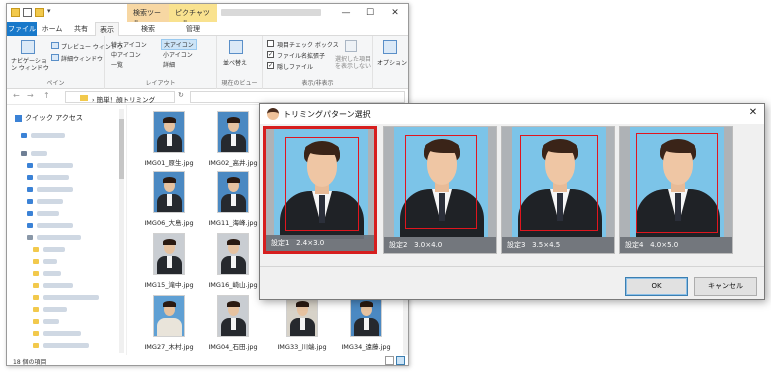 The image size is (771, 378). Describe the element at coordinates (178, 54) in the screenshot. I see `layout-small-icons: 小アイコン` at that location.